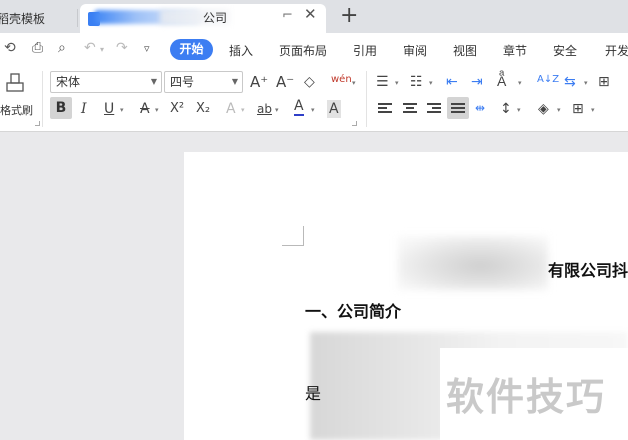 The width and height of the screenshot is (628, 440). I want to click on redacted-company-name, so click(473, 263).